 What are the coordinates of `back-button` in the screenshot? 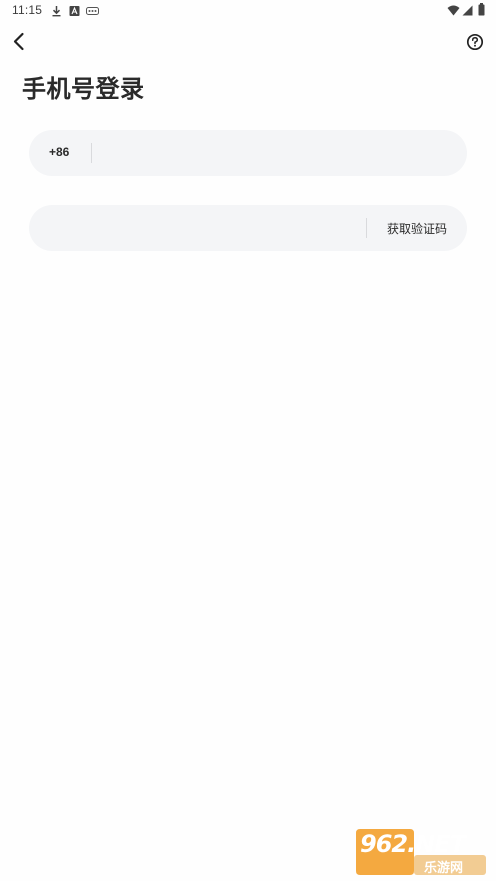 It's located at (20, 42).